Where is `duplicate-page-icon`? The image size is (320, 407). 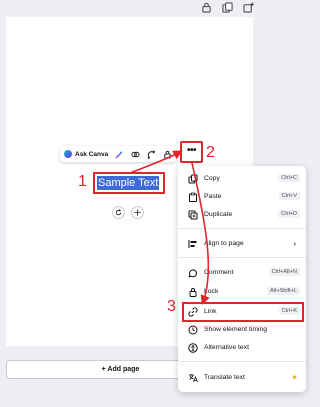 duplicate-page-icon is located at coordinates (227, 7).